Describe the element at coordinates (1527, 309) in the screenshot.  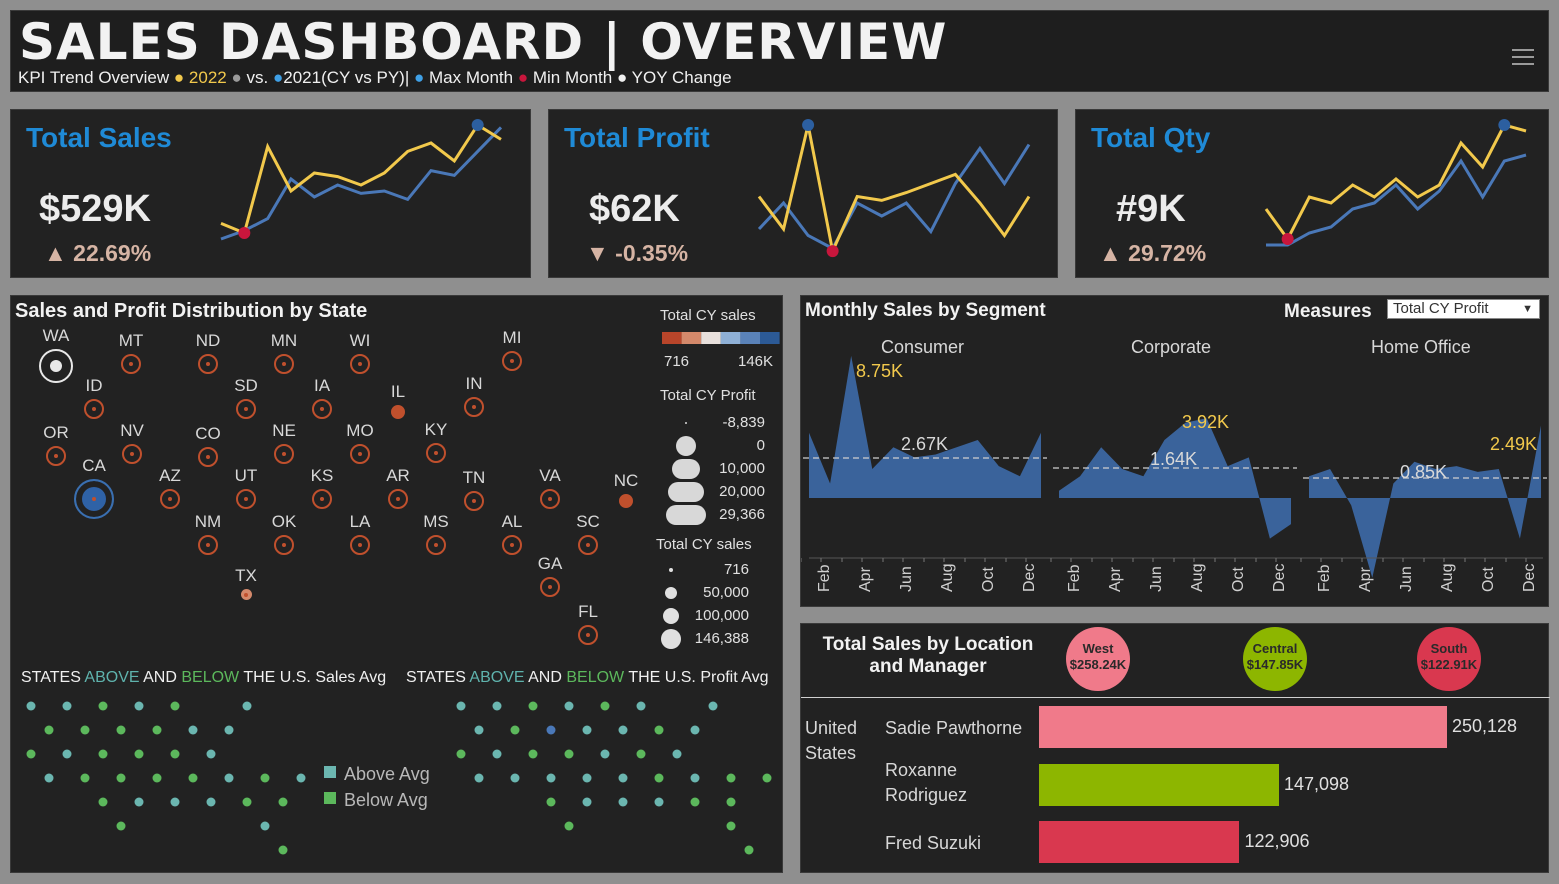
I see `chevron-down-icon: ▼` at that location.